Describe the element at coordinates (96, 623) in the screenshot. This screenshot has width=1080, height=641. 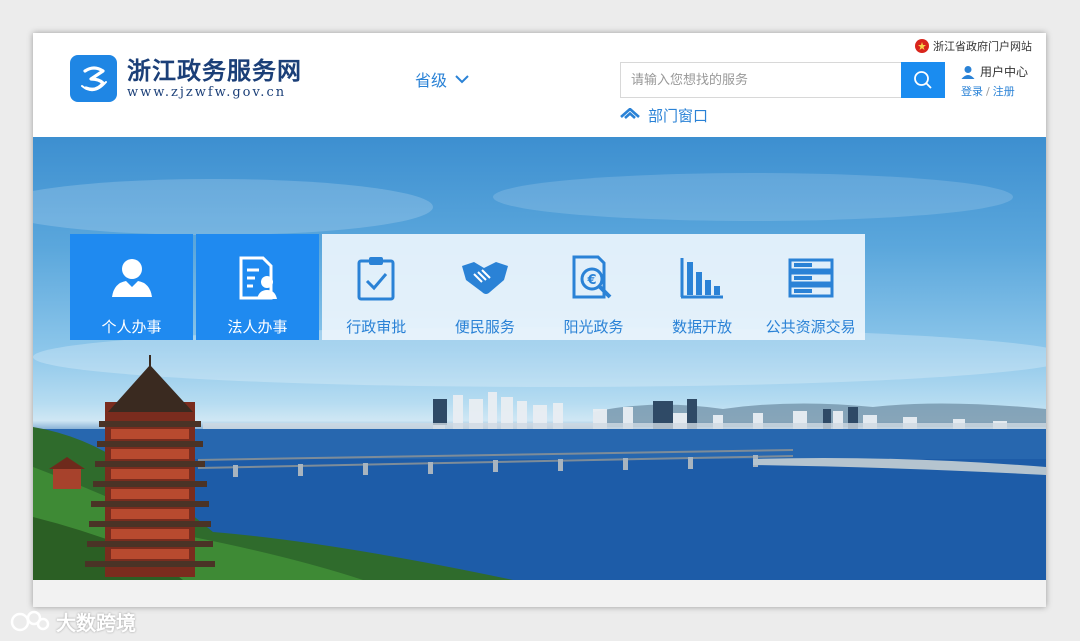
I see `watermark-text: 大数跨境` at that location.